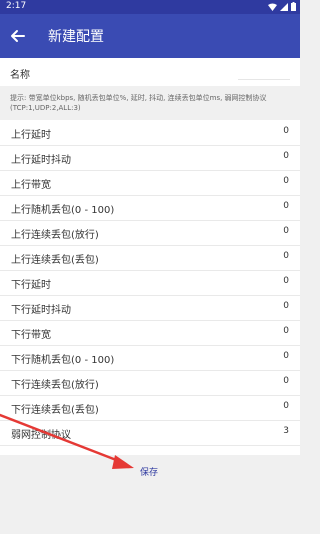 Image resolution: width=320 pixels, height=534 pixels. What do you see at coordinates (31, 285) in the screenshot?
I see `setting-label: 下行延时` at bounding box center [31, 285].